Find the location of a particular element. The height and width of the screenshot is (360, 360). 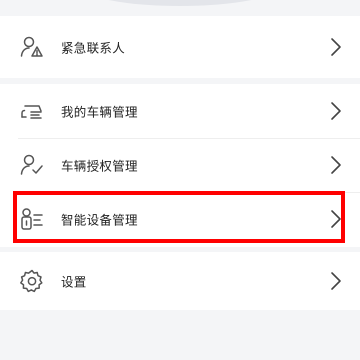

menu-item-label: 智能设备管理 is located at coordinates (99, 220).